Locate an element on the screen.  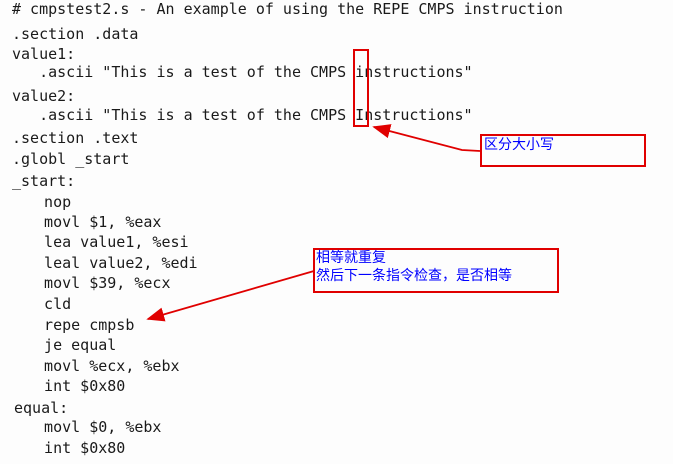
repeat-arrow is located at coordinates (230, 296).